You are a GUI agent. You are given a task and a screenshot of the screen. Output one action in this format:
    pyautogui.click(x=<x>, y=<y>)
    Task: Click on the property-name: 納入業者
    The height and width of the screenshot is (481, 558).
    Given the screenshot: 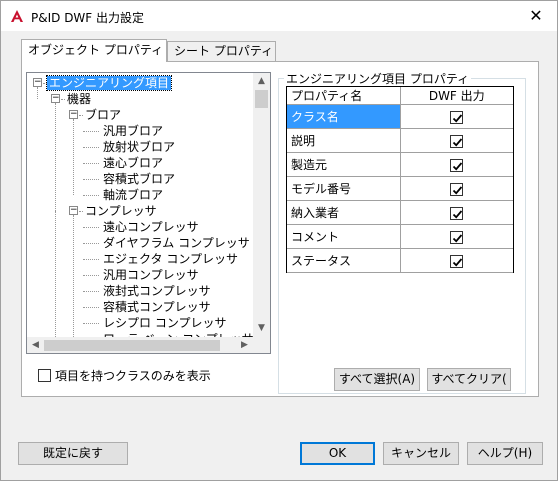 What is the action you would take?
    pyautogui.click(x=344, y=212)
    